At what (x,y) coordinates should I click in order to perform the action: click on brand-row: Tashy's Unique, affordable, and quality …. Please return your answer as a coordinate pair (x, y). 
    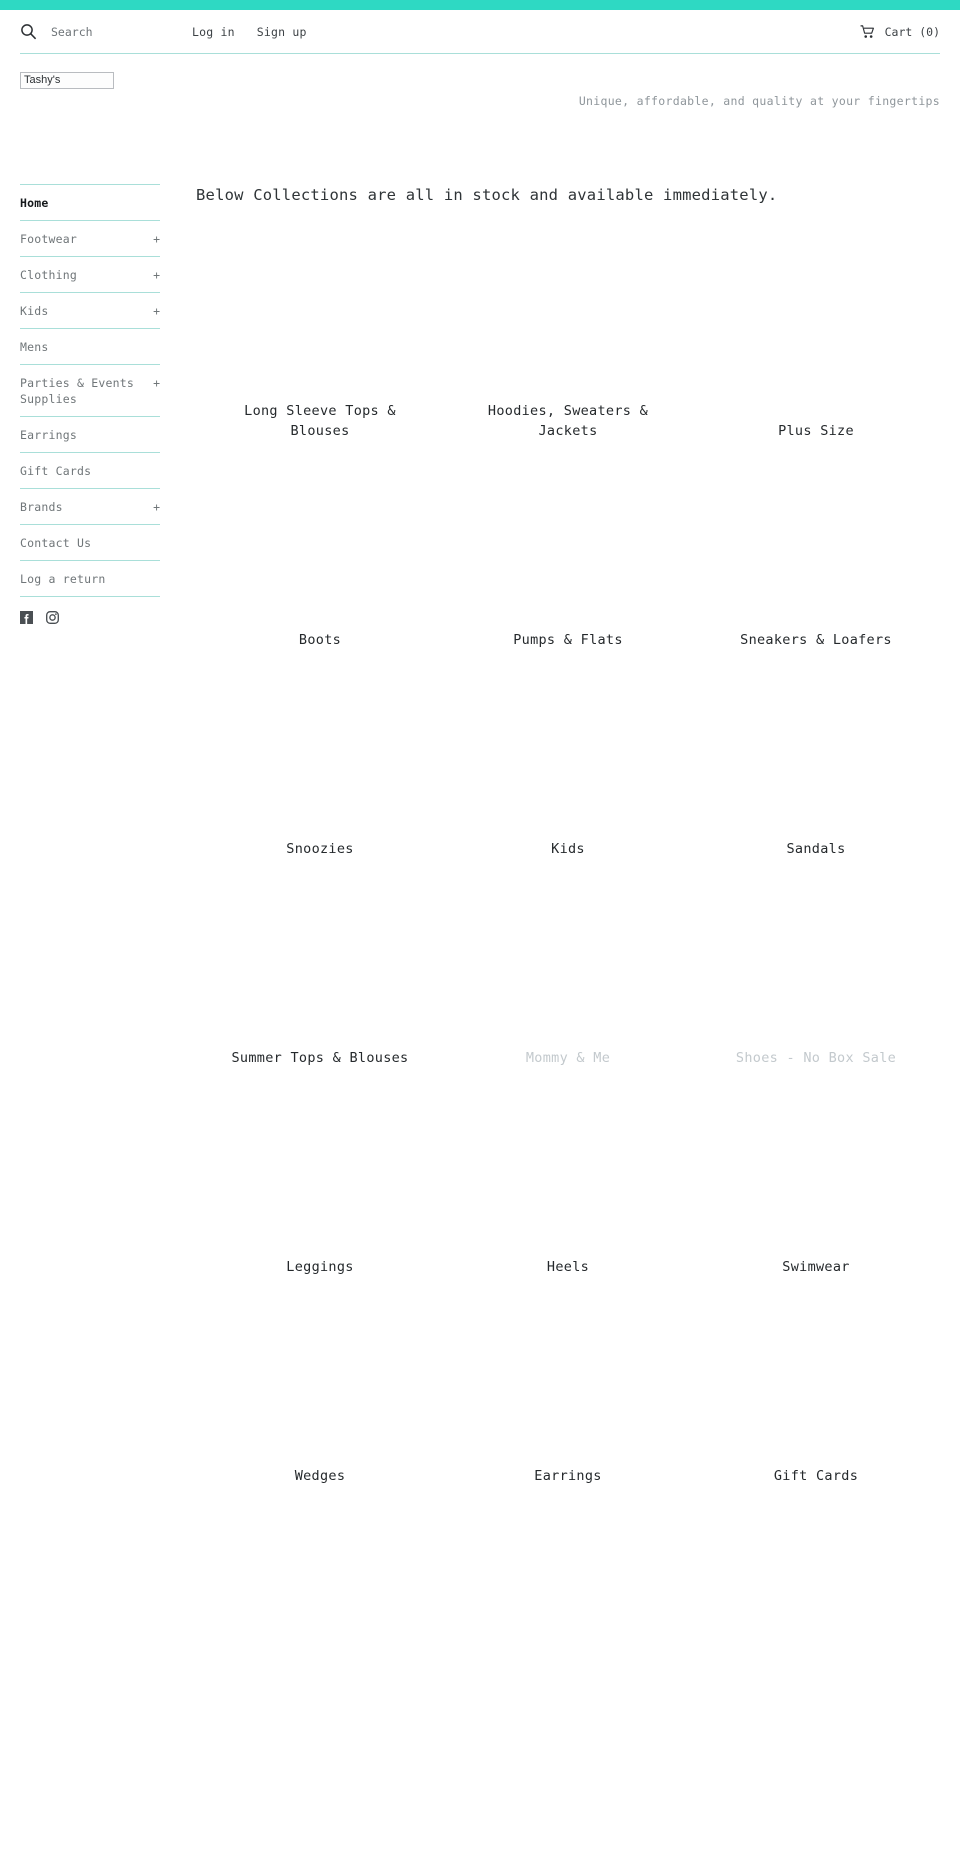
    Looking at the image, I should click on (480, 90).